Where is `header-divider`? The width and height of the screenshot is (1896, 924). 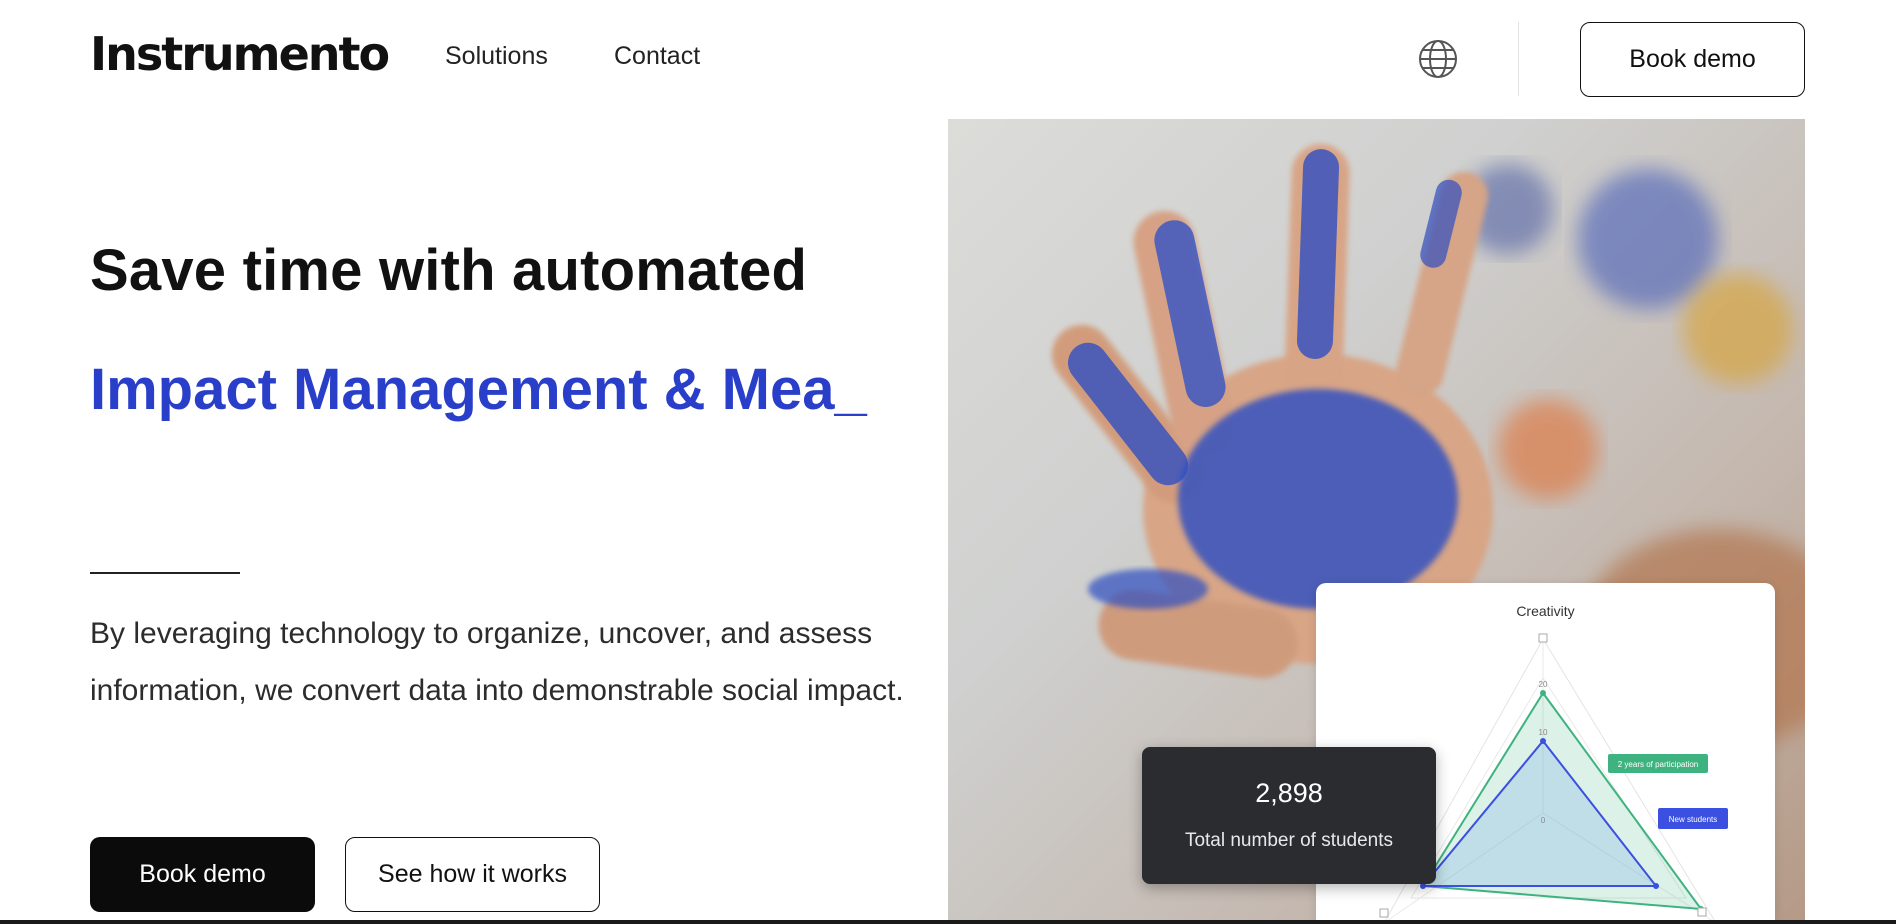
header-divider is located at coordinates (1518, 59).